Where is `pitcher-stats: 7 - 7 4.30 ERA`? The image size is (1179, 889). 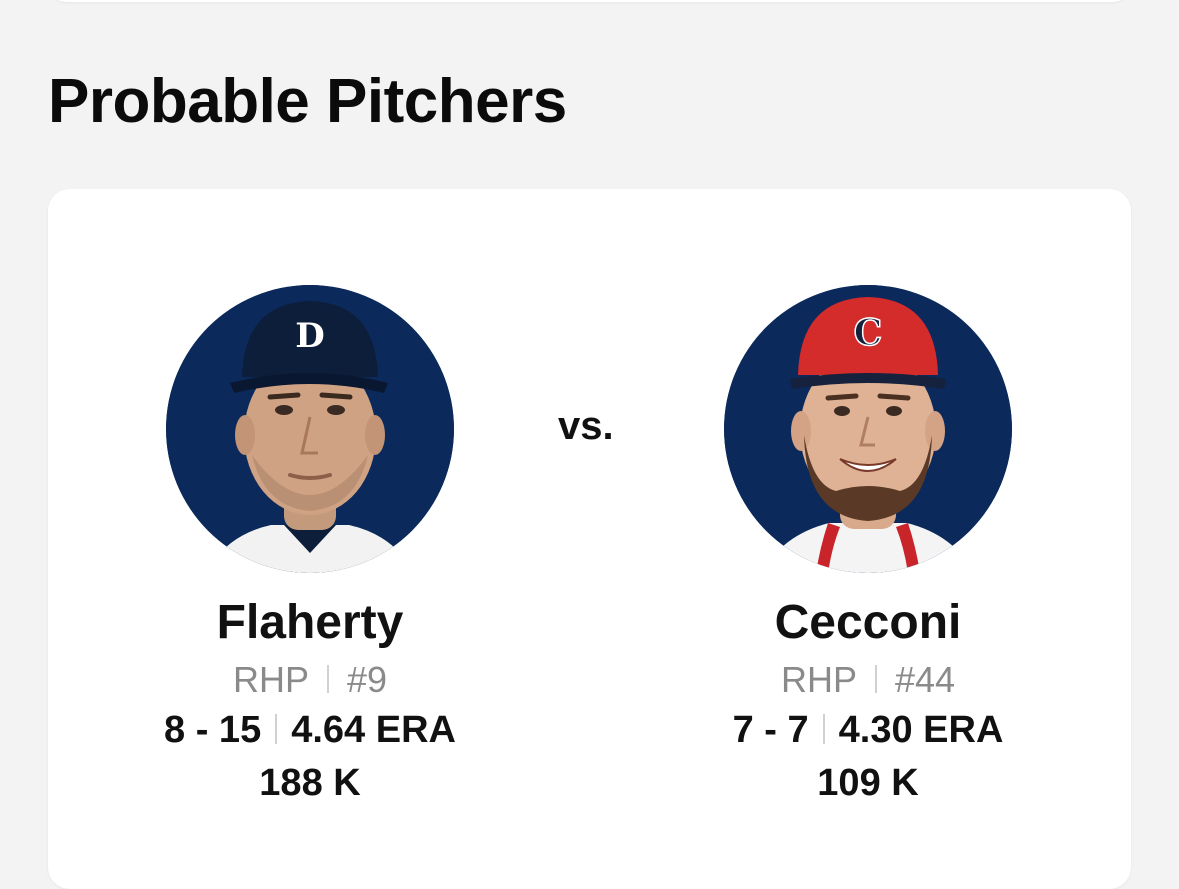
pitcher-stats: 7 - 7 4.30 ERA is located at coordinates (868, 731).